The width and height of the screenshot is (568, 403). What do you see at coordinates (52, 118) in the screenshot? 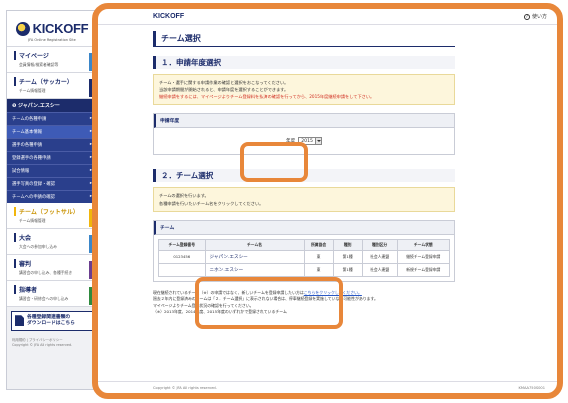
I see `nav-item-team-applications: チームの各種申請 ▸` at bounding box center [52, 118].